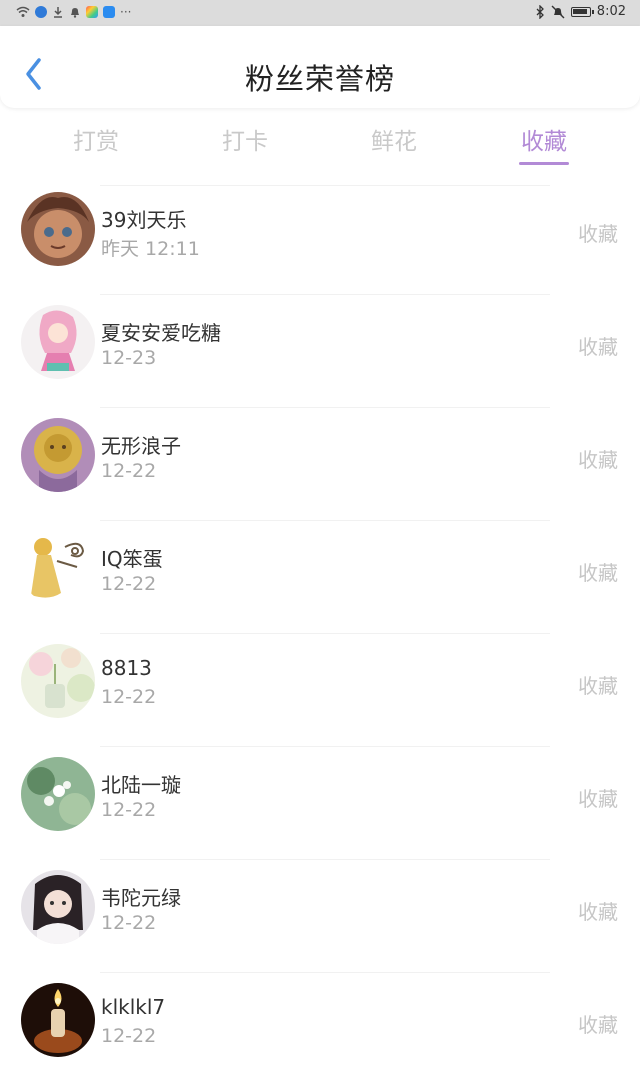 This screenshot has width=640, height=1089. I want to click on status-right-icons: 8:02, so click(580, 11).